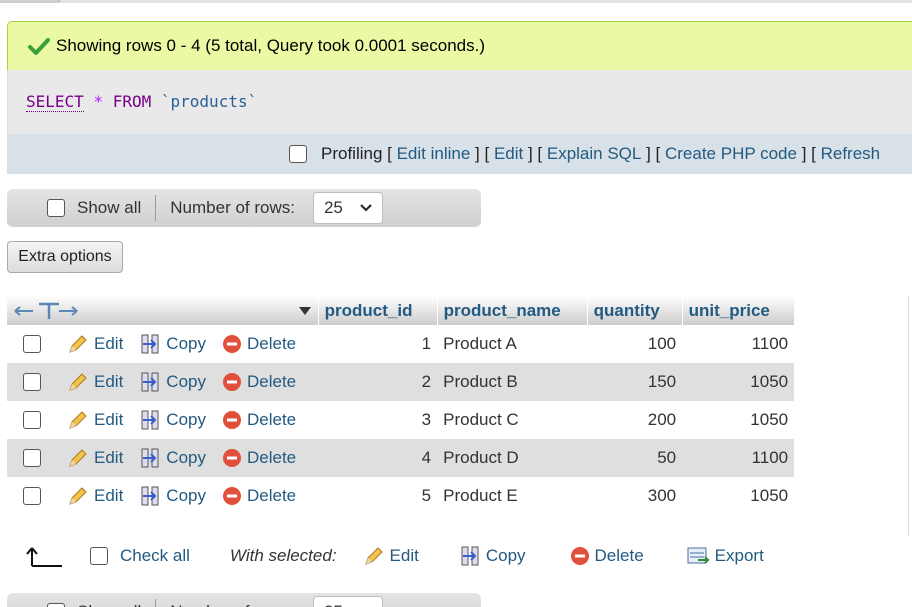 This screenshot has width=912, height=607. Describe the element at coordinates (512, 420) in the screenshot. I see `cell-product-name: Product C` at that location.